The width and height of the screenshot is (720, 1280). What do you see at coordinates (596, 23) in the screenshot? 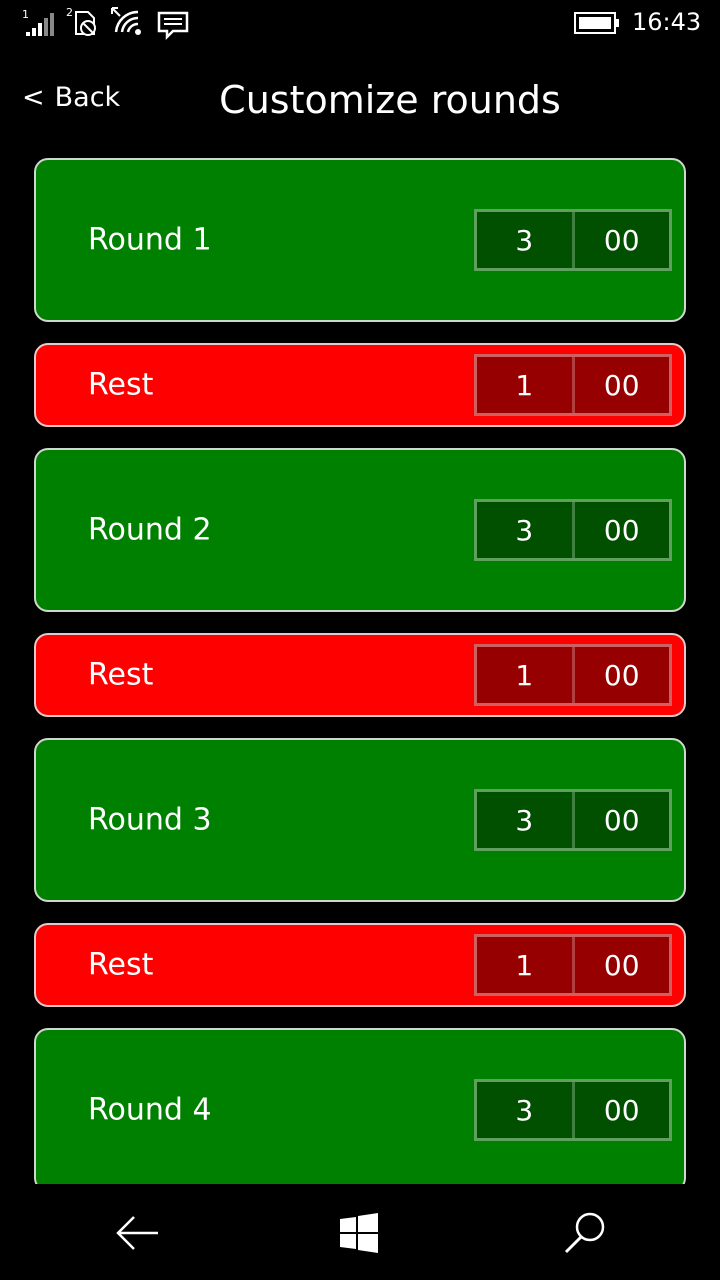
I see `battery-icon` at bounding box center [596, 23].